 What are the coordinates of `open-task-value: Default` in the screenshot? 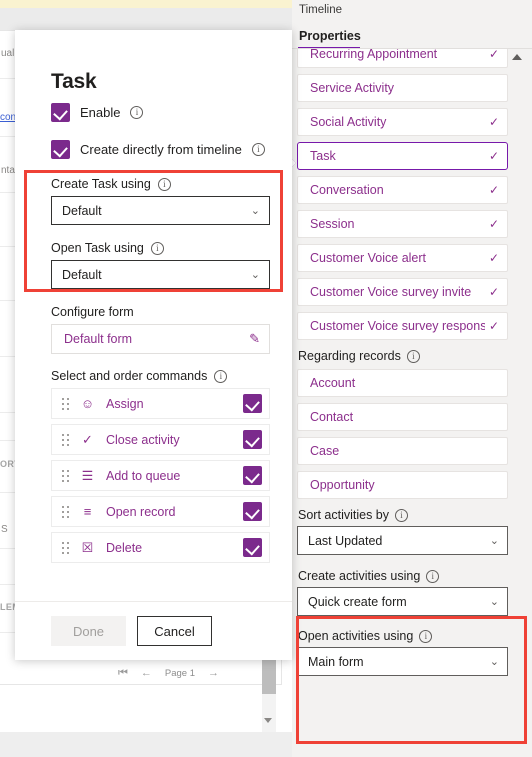 It's located at (82, 274).